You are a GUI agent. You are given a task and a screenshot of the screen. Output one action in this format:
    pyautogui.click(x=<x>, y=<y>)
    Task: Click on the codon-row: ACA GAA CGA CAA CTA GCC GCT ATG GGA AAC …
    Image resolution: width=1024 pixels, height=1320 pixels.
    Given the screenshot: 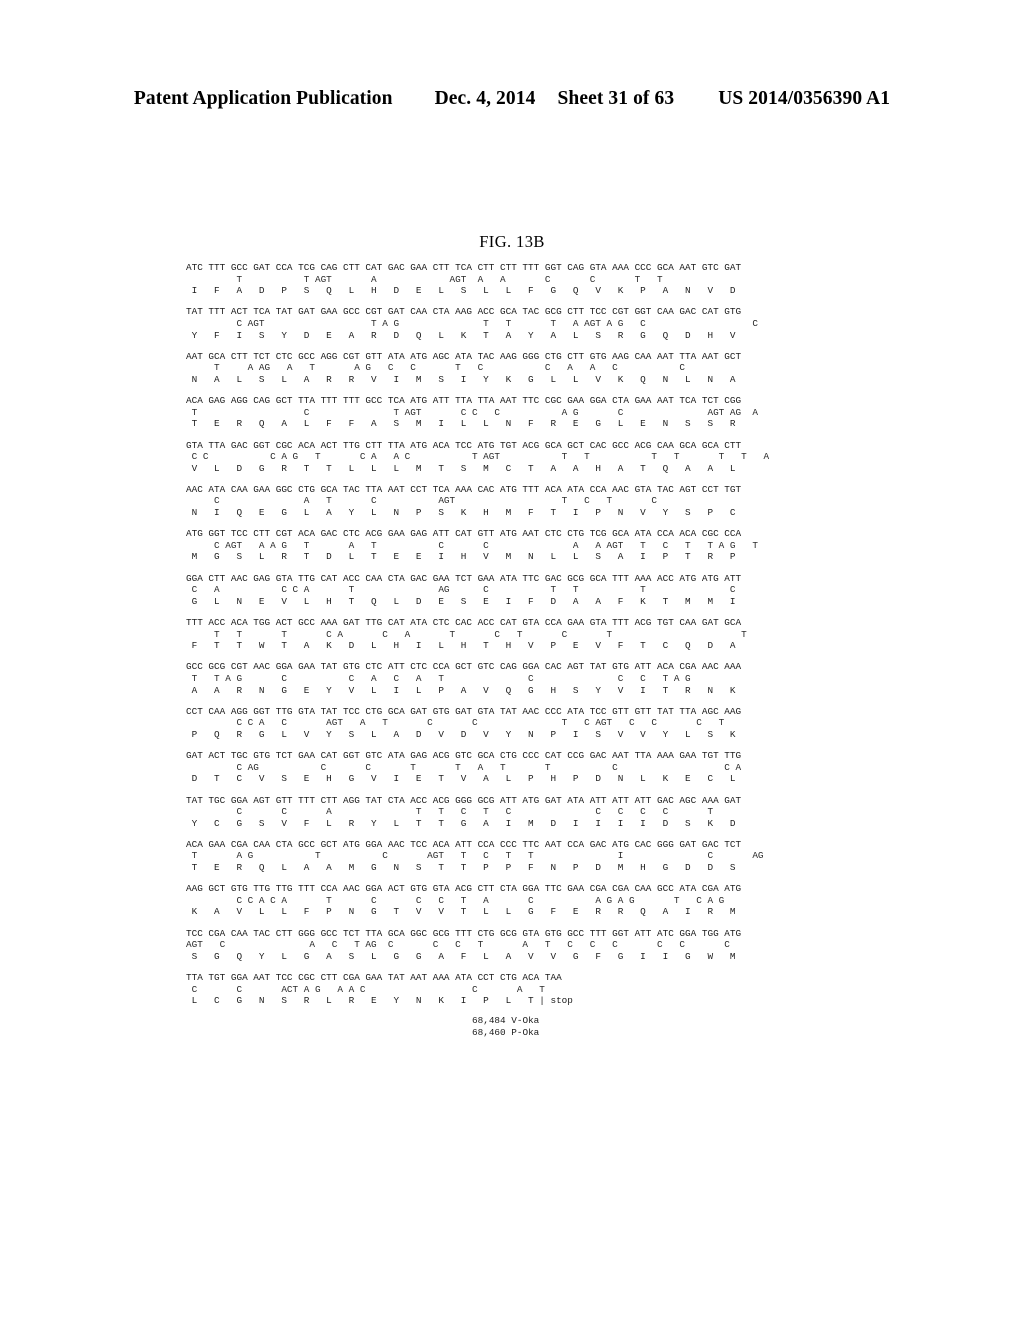 What is the action you would take?
    pyautogui.click(x=464, y=844)
    